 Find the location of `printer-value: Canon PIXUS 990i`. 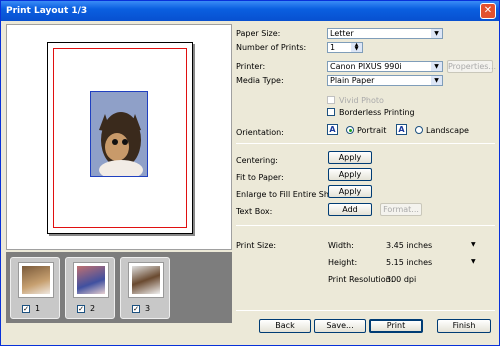

printer-value: Canon PIXUS 990i is located at coordinates (366, 66).